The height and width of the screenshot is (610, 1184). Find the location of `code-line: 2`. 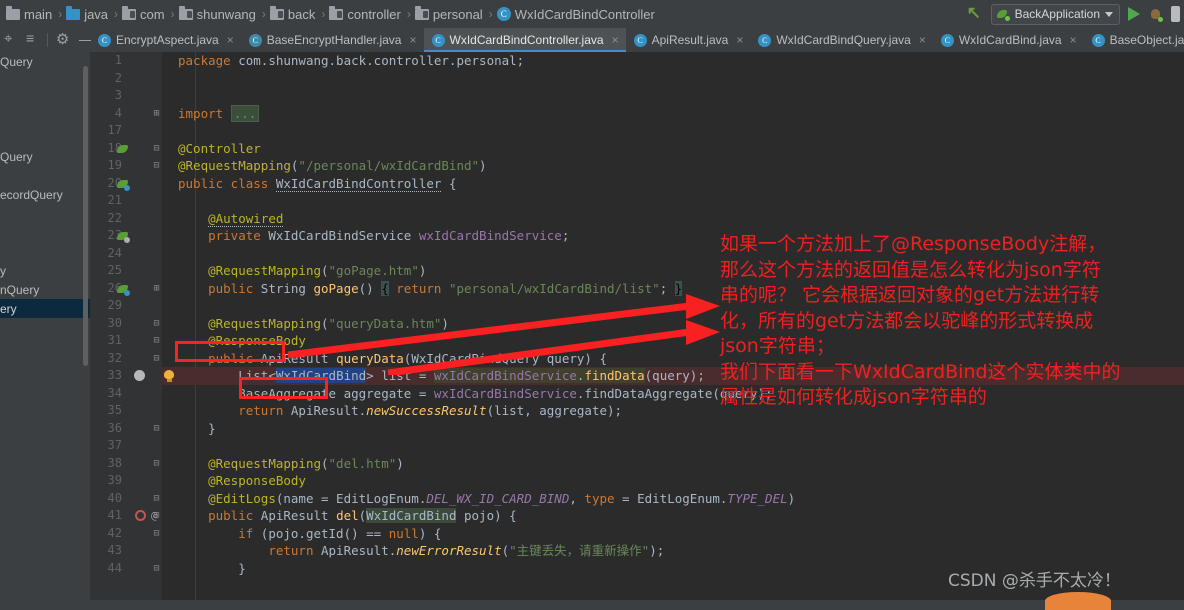

code-line: 2 is located at coordinates (649, 79).